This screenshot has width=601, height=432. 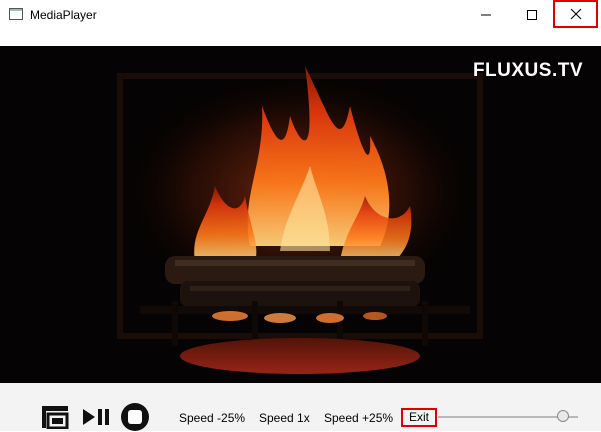 I want to click on maximize-icon, so click(x=532, y=15).